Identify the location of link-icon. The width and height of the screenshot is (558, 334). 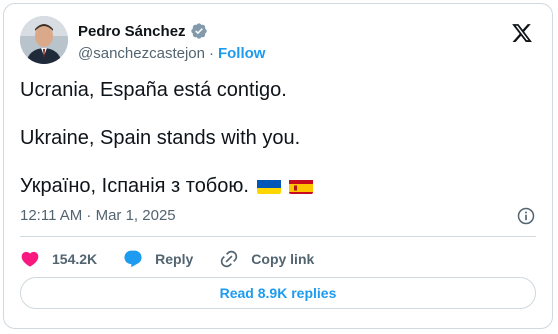
(229, 259).